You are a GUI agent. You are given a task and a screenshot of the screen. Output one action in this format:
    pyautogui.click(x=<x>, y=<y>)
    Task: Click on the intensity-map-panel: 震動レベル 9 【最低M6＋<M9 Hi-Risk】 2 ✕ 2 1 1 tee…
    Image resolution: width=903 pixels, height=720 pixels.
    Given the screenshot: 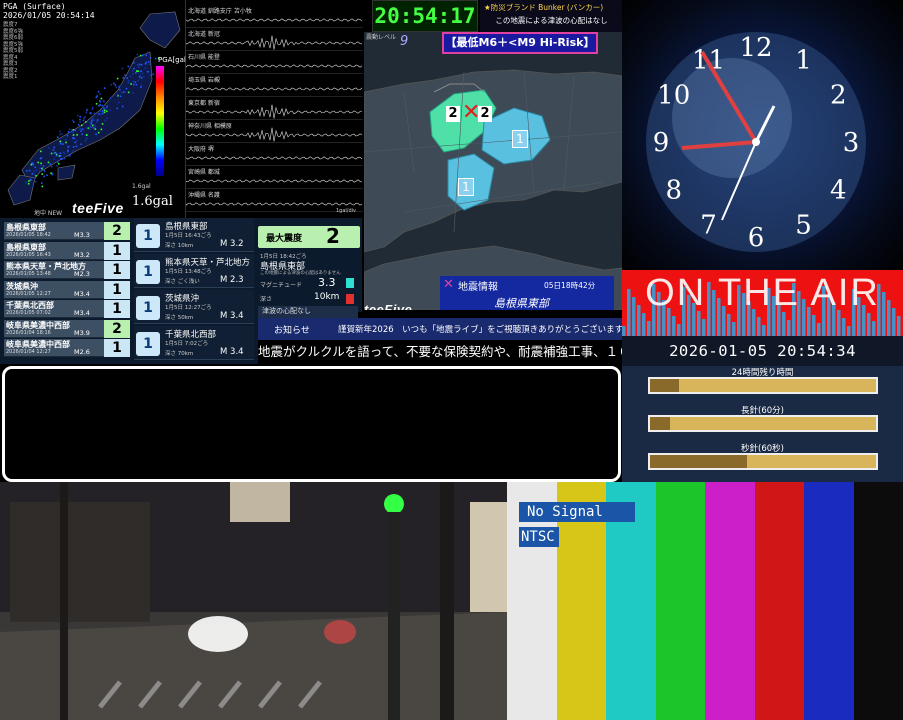 What is the action you would take?
    pyautogui.click(x=493, y=171)
    